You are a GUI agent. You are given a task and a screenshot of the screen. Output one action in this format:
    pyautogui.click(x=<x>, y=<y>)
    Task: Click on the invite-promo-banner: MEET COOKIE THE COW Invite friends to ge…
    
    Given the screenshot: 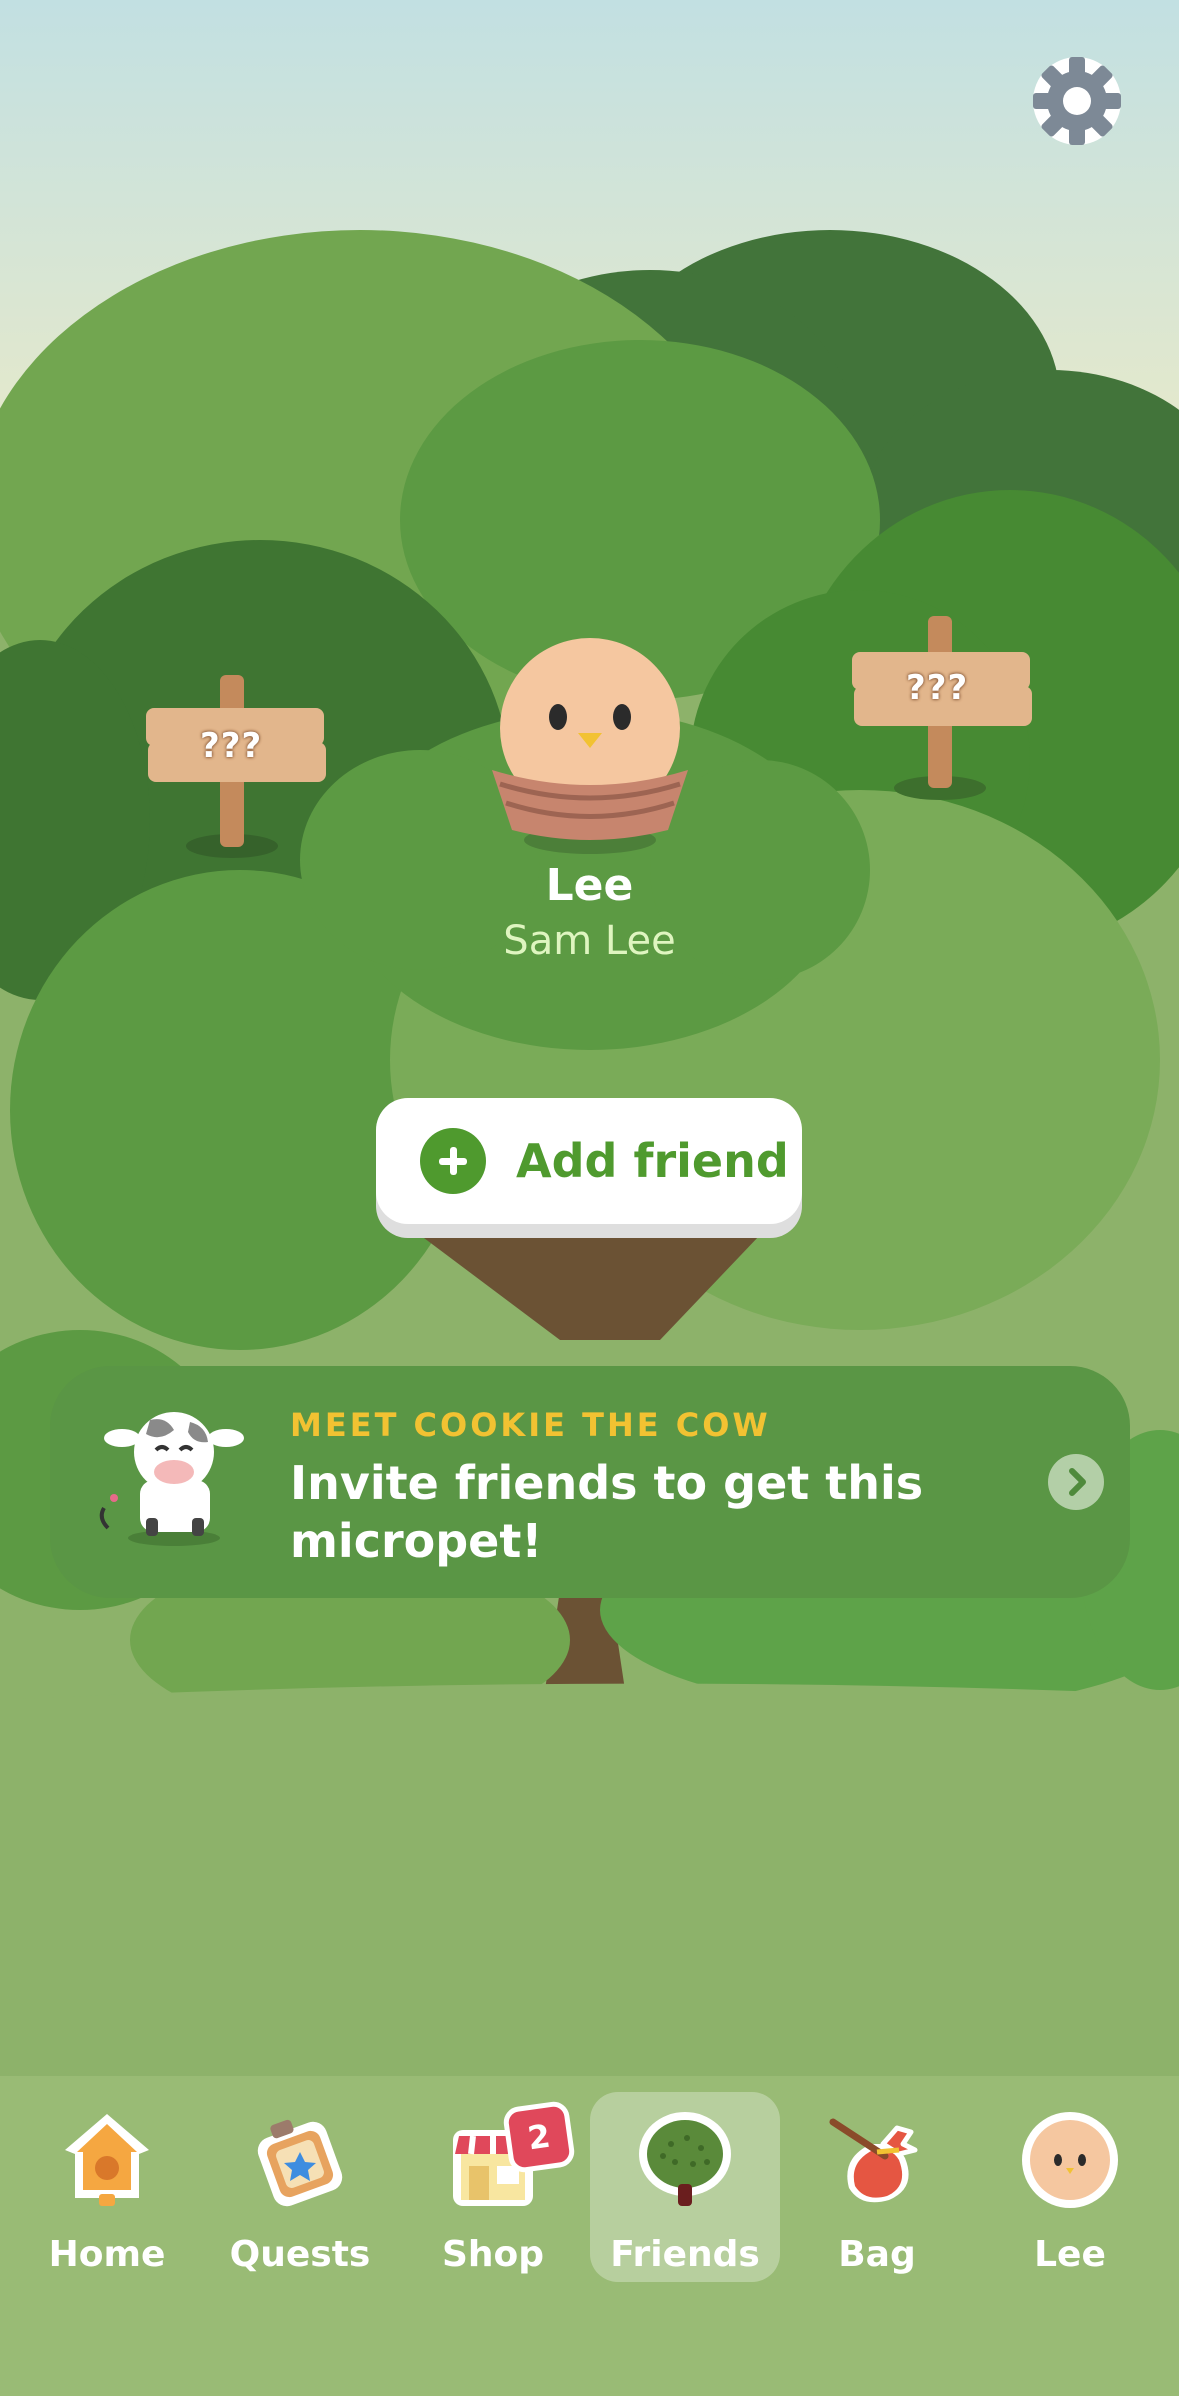 What is the action you would take?
    pyautogui.click(x=590, y=1482)
    